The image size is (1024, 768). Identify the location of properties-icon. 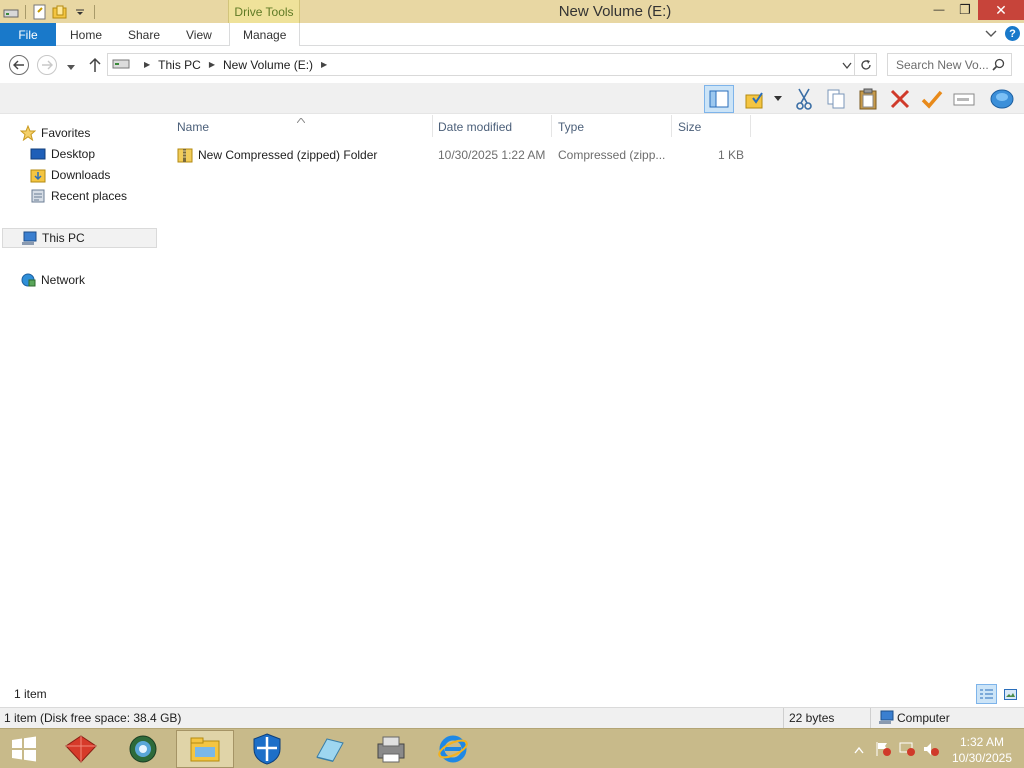
(40, 12).